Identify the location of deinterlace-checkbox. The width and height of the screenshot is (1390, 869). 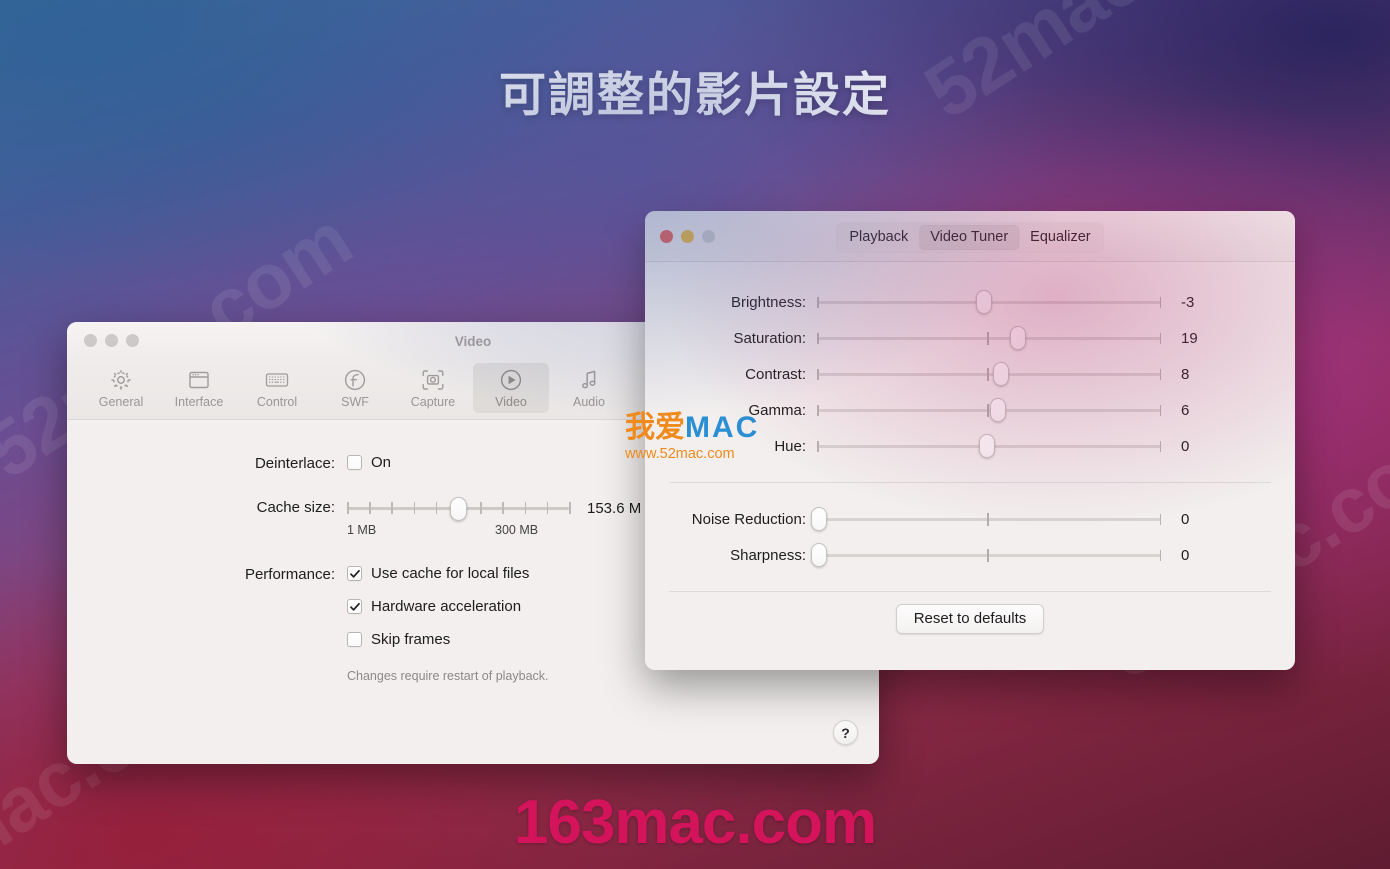
(354, 462).